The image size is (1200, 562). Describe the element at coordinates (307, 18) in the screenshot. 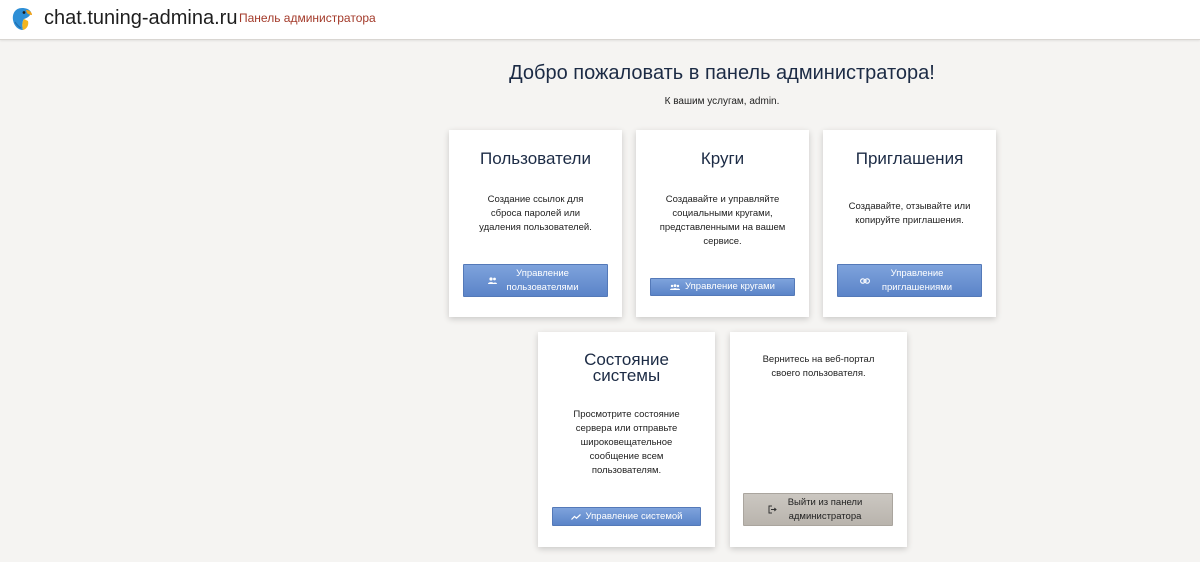

I see `admin-panel-link: Панель администратора` at that location.